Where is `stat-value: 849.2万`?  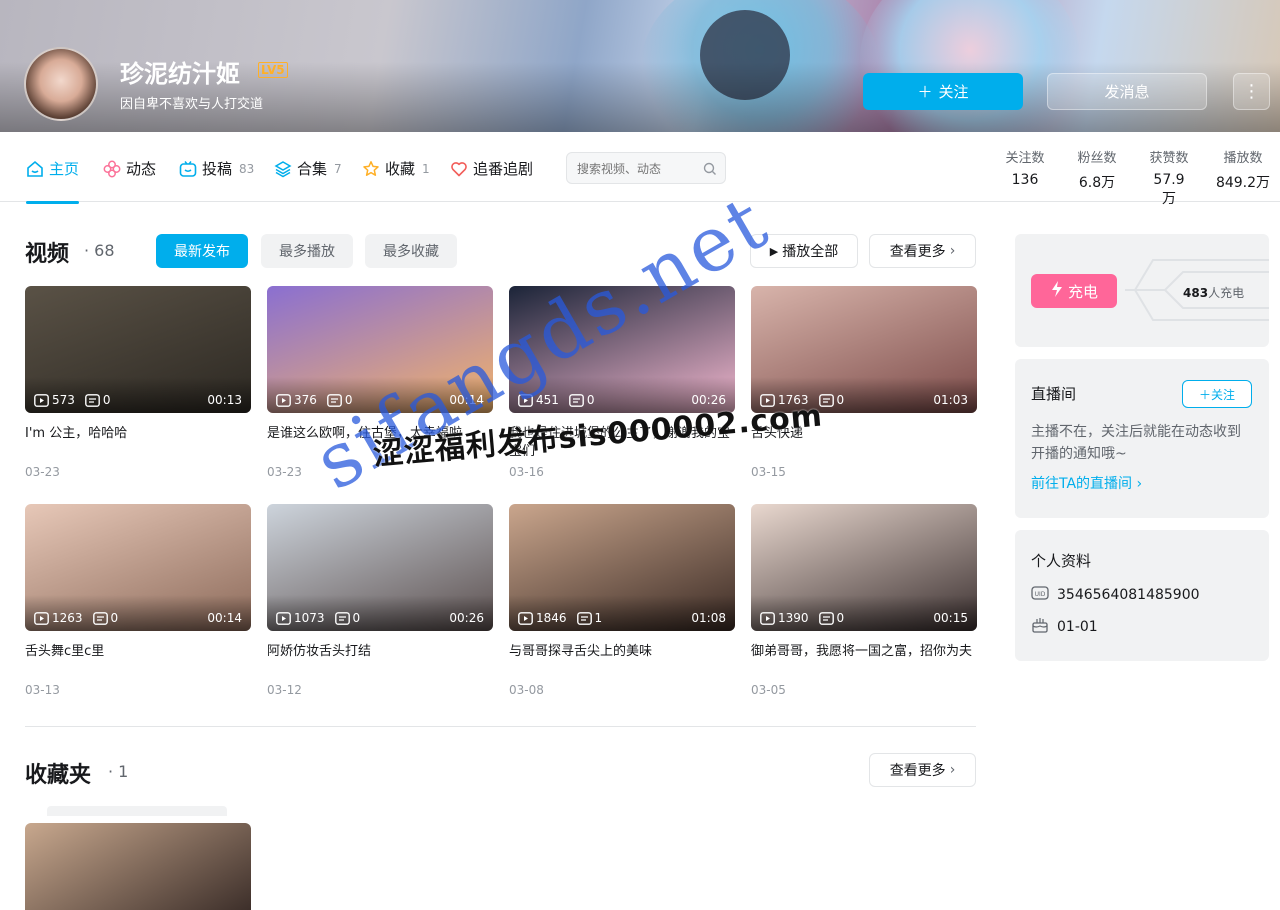
stat-value: 849.2万 is located at coordinates (1243, 183).